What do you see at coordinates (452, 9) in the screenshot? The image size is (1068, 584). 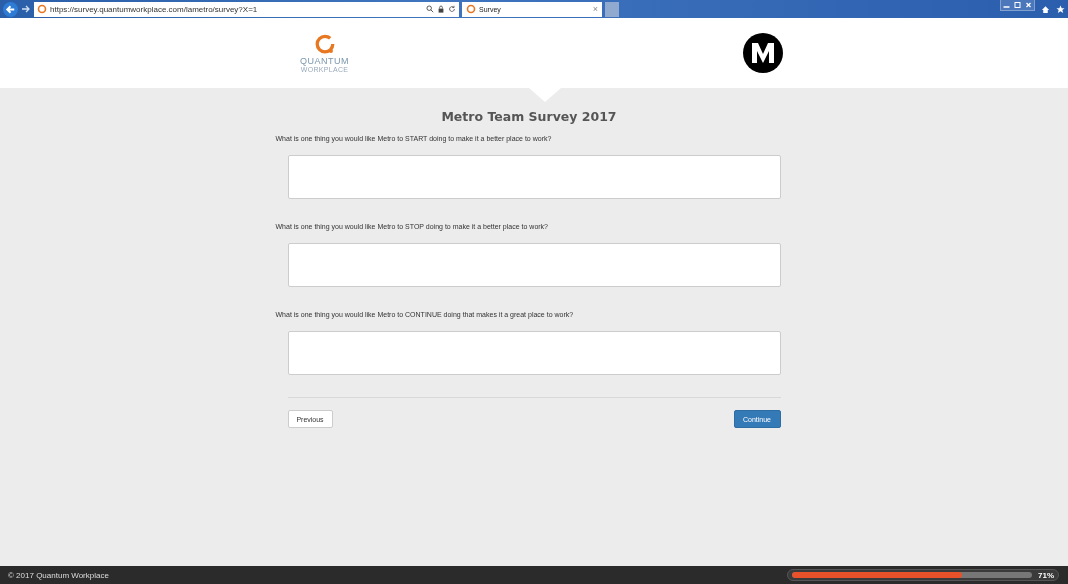 I see `refresh-icon` at bounding box center [452, 9].